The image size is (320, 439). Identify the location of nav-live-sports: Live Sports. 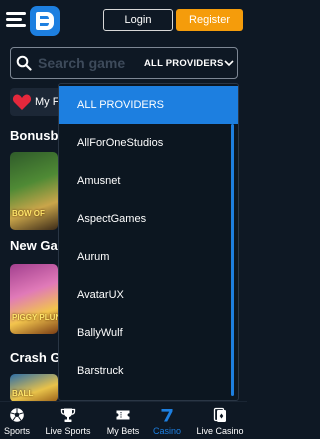
(68, 420).